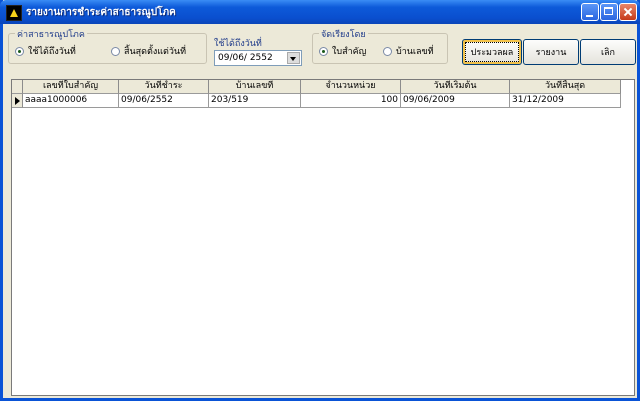 This screenshot has height=401, width=640. What do you see at coordinates (415, 52) in the screenshot?
I see `radio-sort-house-label: บ้านเลขที่` at bounding box center [415, 52].